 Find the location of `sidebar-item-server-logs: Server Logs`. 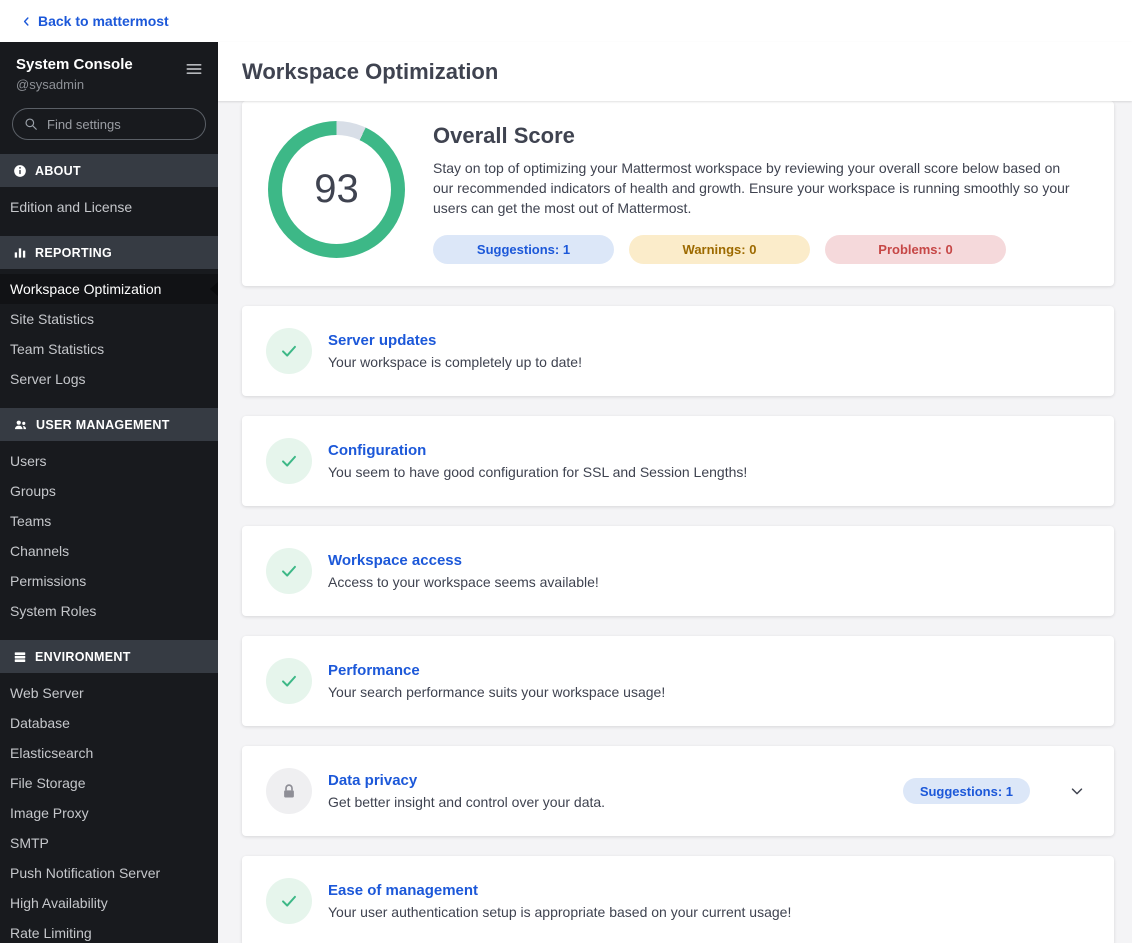

sidebar-item-server-logs: Server Logs is located at coordinates (109, 379).